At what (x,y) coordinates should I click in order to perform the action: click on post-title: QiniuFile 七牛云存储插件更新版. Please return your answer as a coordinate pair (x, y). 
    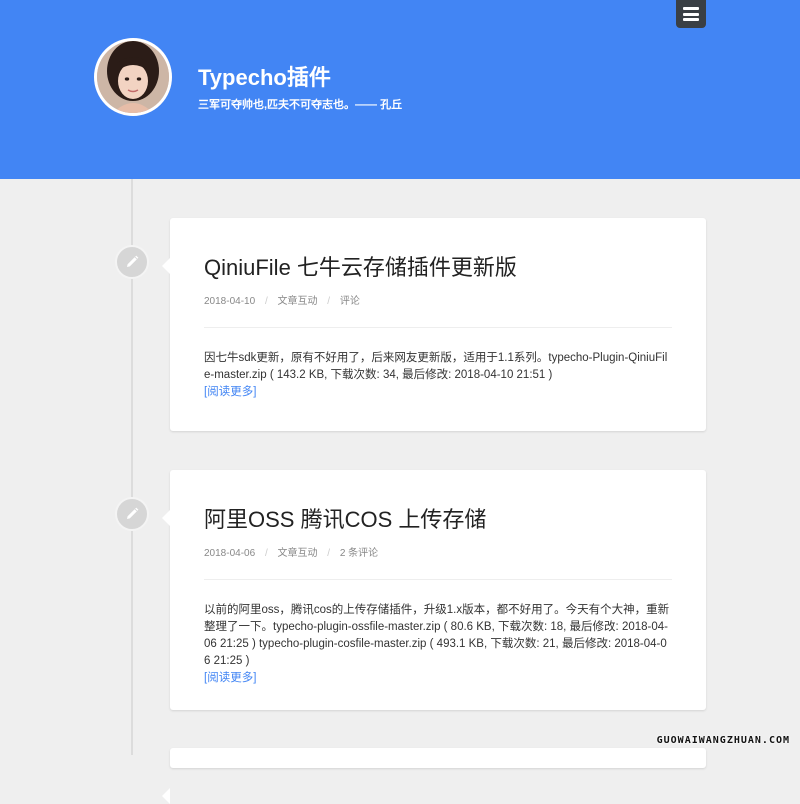
    Looking at the image, I should click on (438, 250).